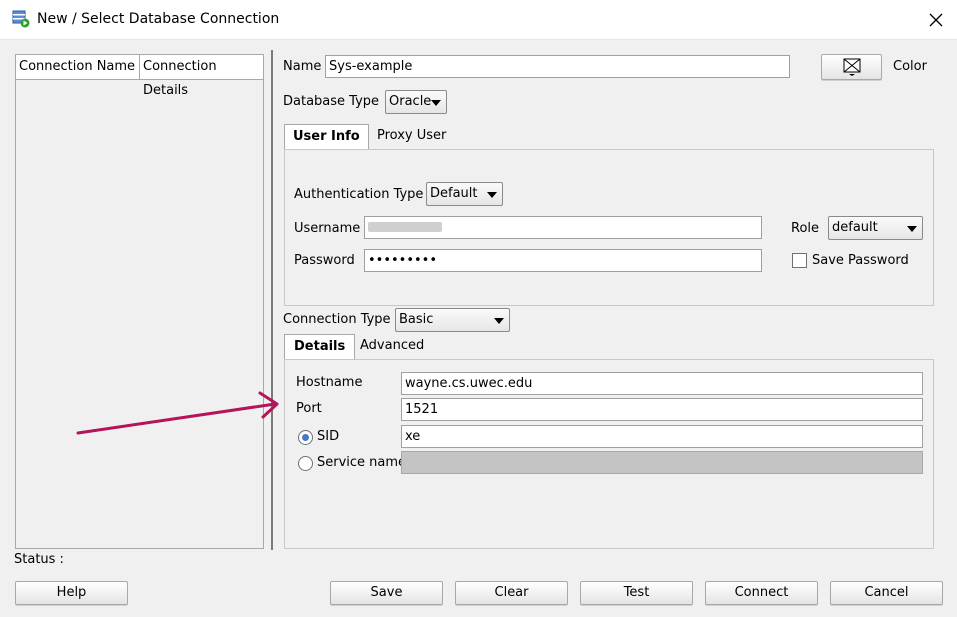 This screenshot has height=617, width=957. Describe the element at coordinates (21, 19) in the screenshot. I see `database-connection-icon` at that location.